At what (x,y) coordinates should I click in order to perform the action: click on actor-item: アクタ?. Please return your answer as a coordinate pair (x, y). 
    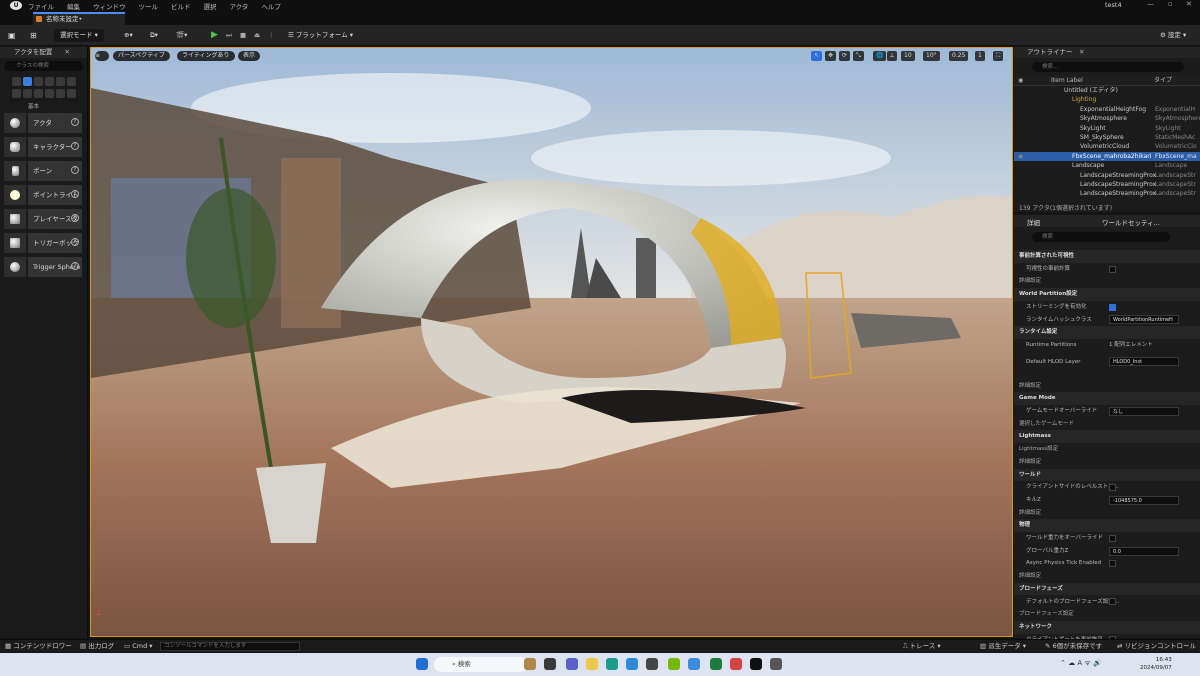
    Looking at the image, I should click on (43, 123).